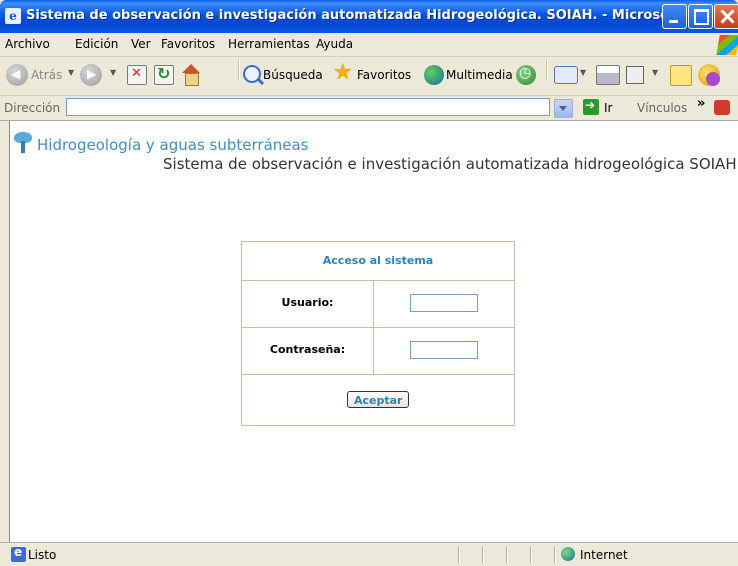 This screenshot has width=738, height=566. I want to click on history-button, so click(528, 76).